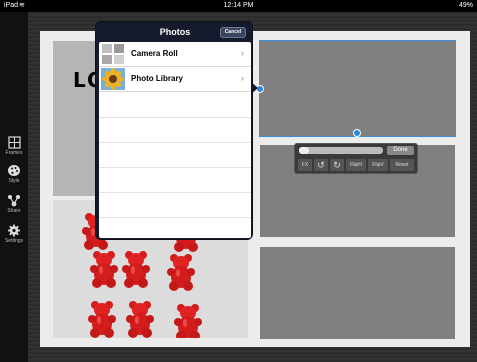 This screenshot has width=477, height=362. I want to click on share-label: Share, so click(14, 211).